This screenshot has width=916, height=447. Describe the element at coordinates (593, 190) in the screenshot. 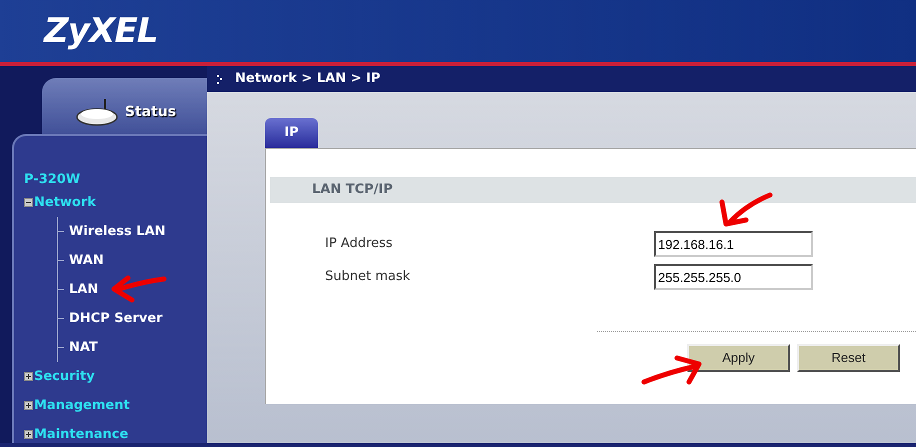

I see `section-header: LAN TCP/IP` at that location.